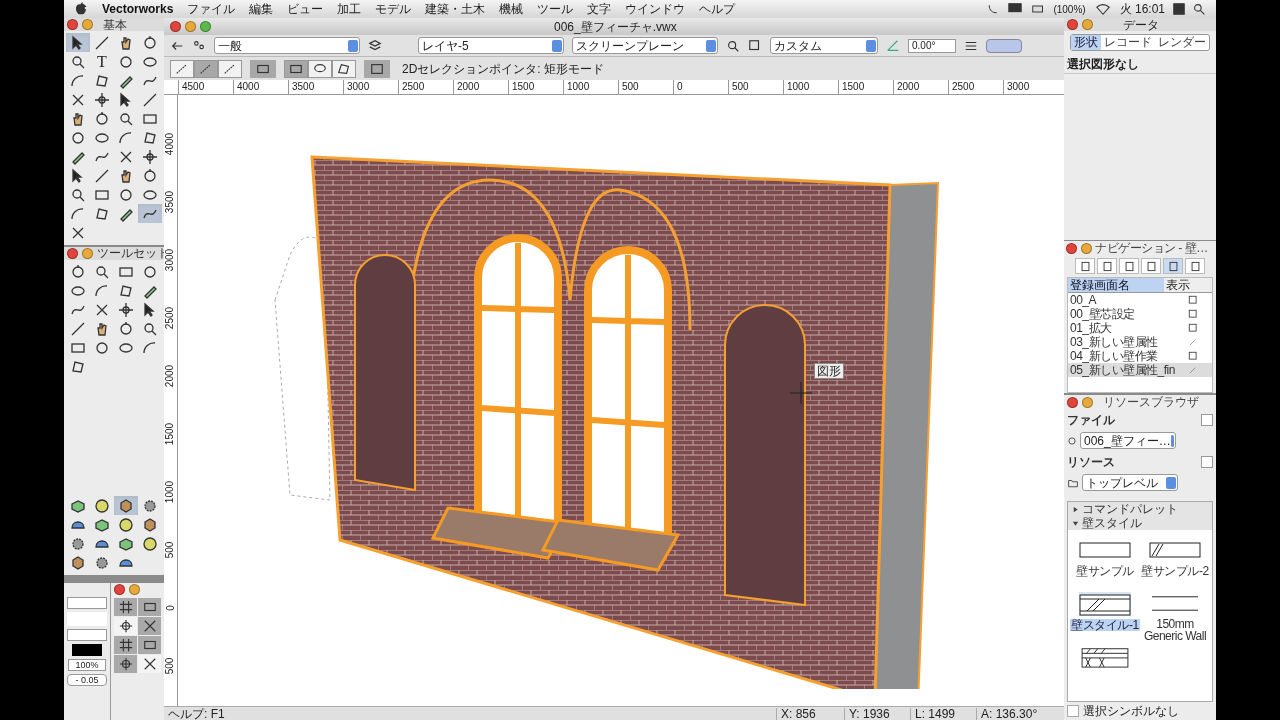 The image size is (1280, 720). What do you see at coordinates (87, 665) in the screenshot?
I see `zoom-field: 100%` at bounding box center [87, 665].